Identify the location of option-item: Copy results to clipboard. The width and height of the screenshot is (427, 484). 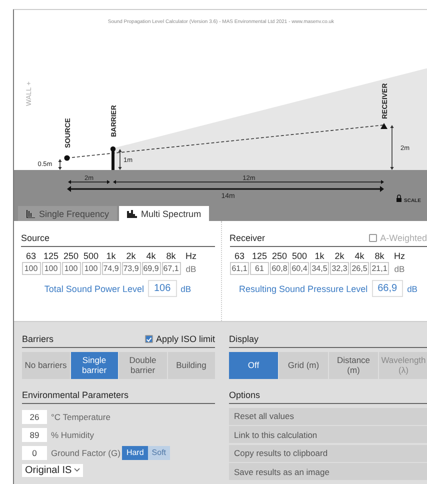
(328, 453).